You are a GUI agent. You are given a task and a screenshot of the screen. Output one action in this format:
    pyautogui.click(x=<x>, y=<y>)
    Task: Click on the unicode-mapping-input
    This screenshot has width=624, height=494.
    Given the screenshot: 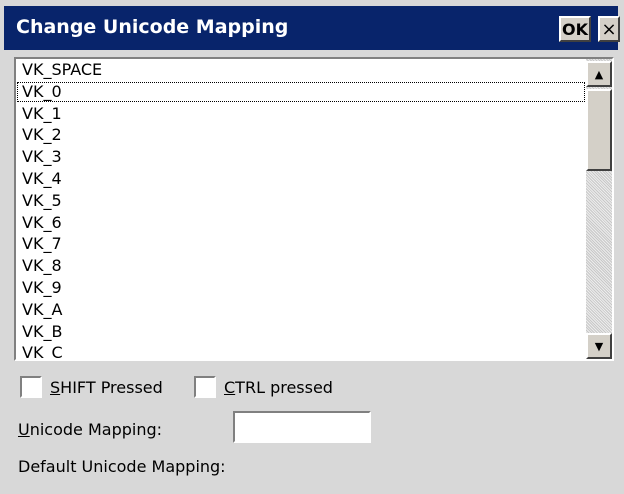 What is the action you would take?
    pyautogui.click(x=302, y=427)
    